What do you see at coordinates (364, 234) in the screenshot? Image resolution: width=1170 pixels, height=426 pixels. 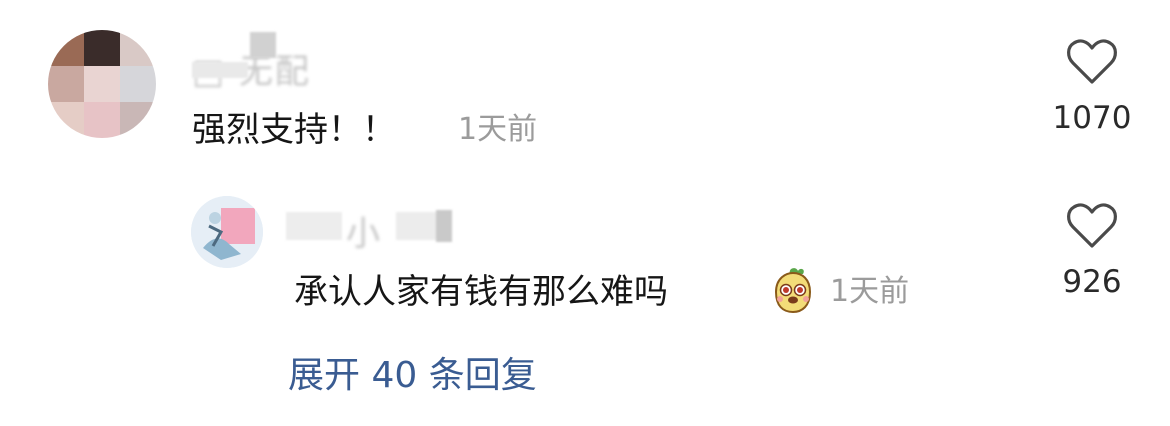 I see `username-blurred: 小` at bounding box center [364, 234].